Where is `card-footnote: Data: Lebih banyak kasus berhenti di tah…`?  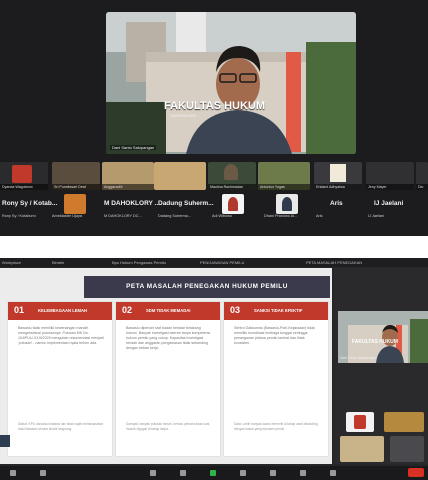
card-footnote: Data: Lebih banyak kasus berhenti di tah… is located at coordinates (276, 426).